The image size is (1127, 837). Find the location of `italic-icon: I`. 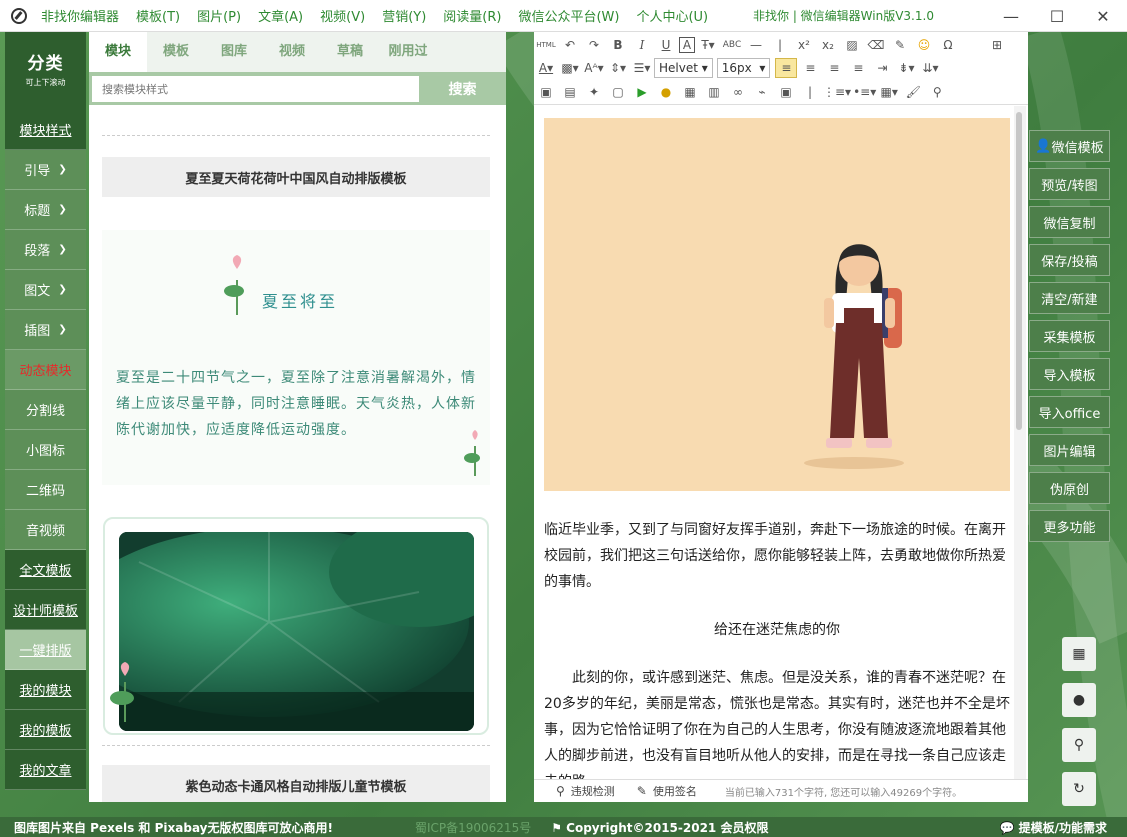

italic-icon: I is located at coordinates (642, 45).